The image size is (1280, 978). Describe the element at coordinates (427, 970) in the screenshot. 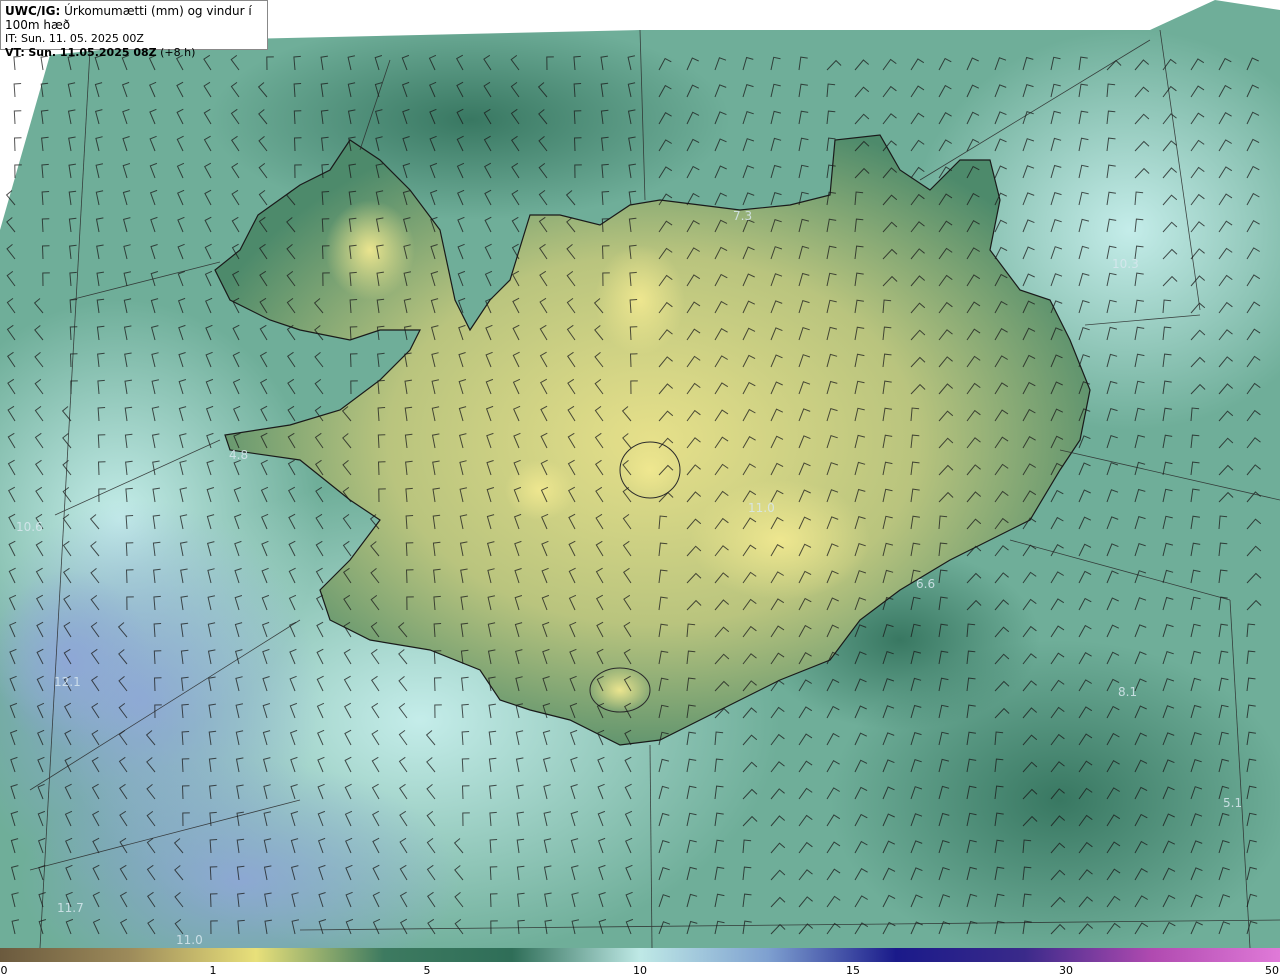

I see `colorbar-tick-label: 5` at that location.